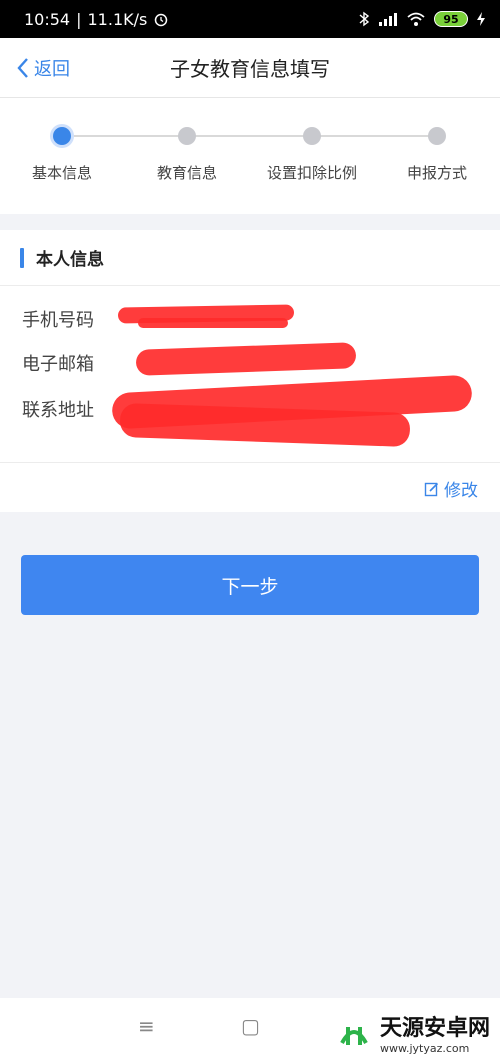 The height and width of the screenshot is (1057, 500). Describe the element at coordinates (22, 68) in the screenshot. I see `chevron-left-icon` at that location.